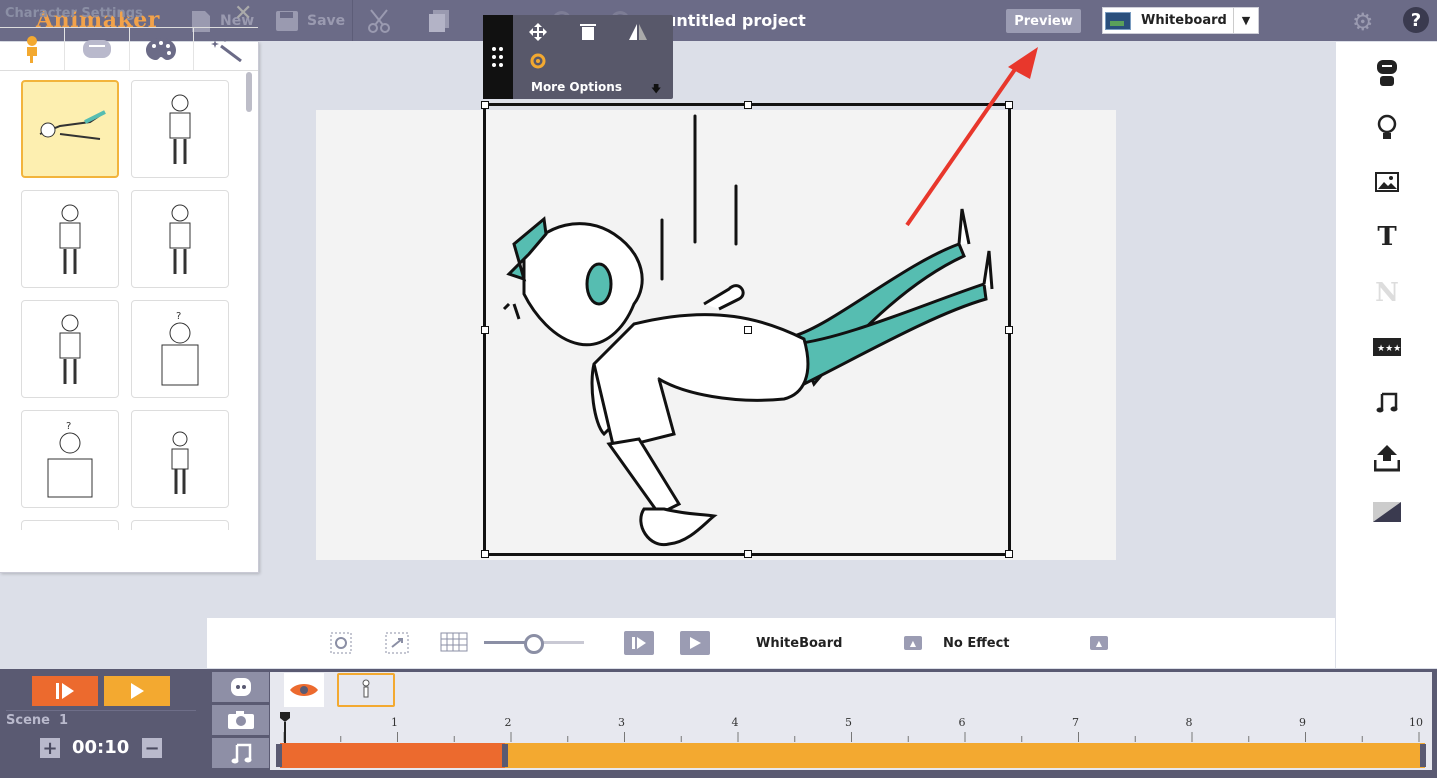 This screenshot has width=1437, height=778. I want to click on ruler-label: 10, so click(1416, 722).